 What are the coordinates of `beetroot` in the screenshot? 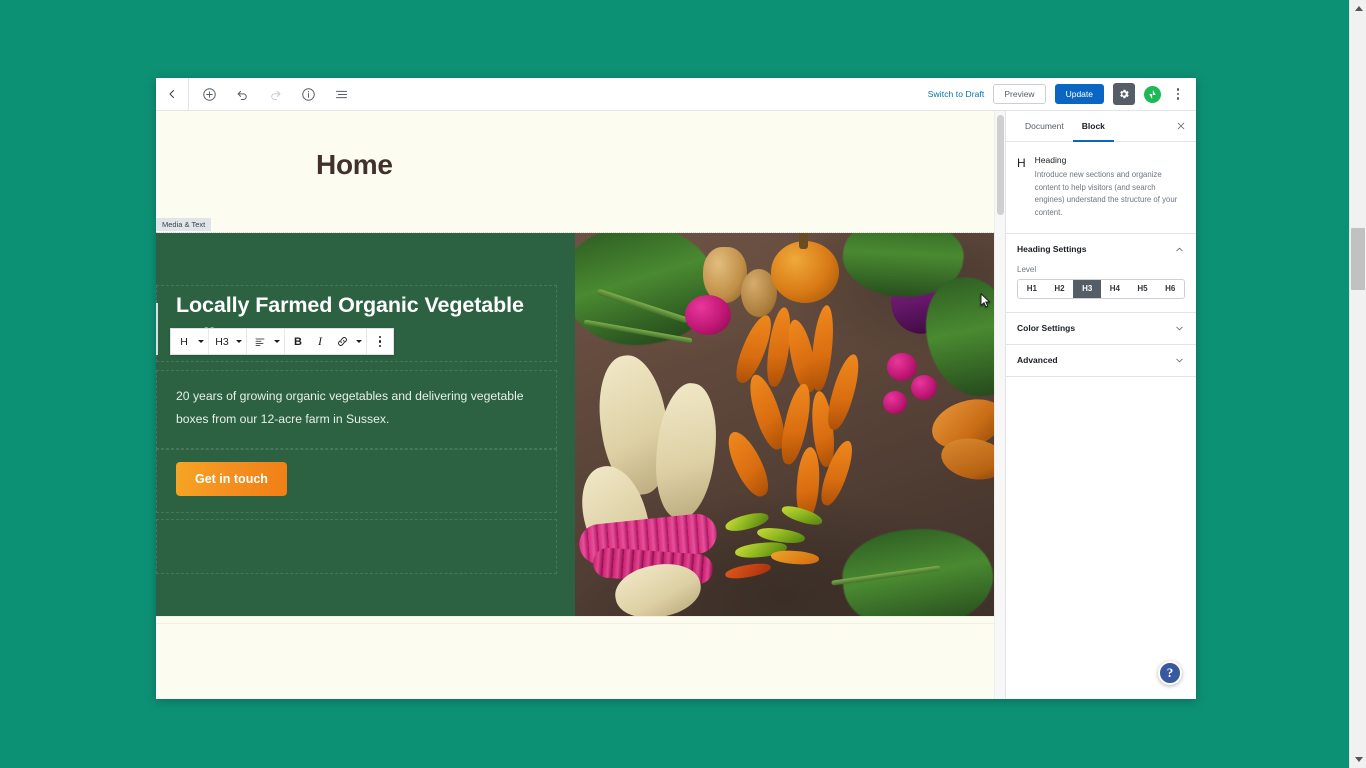 It's located at (708, 315).